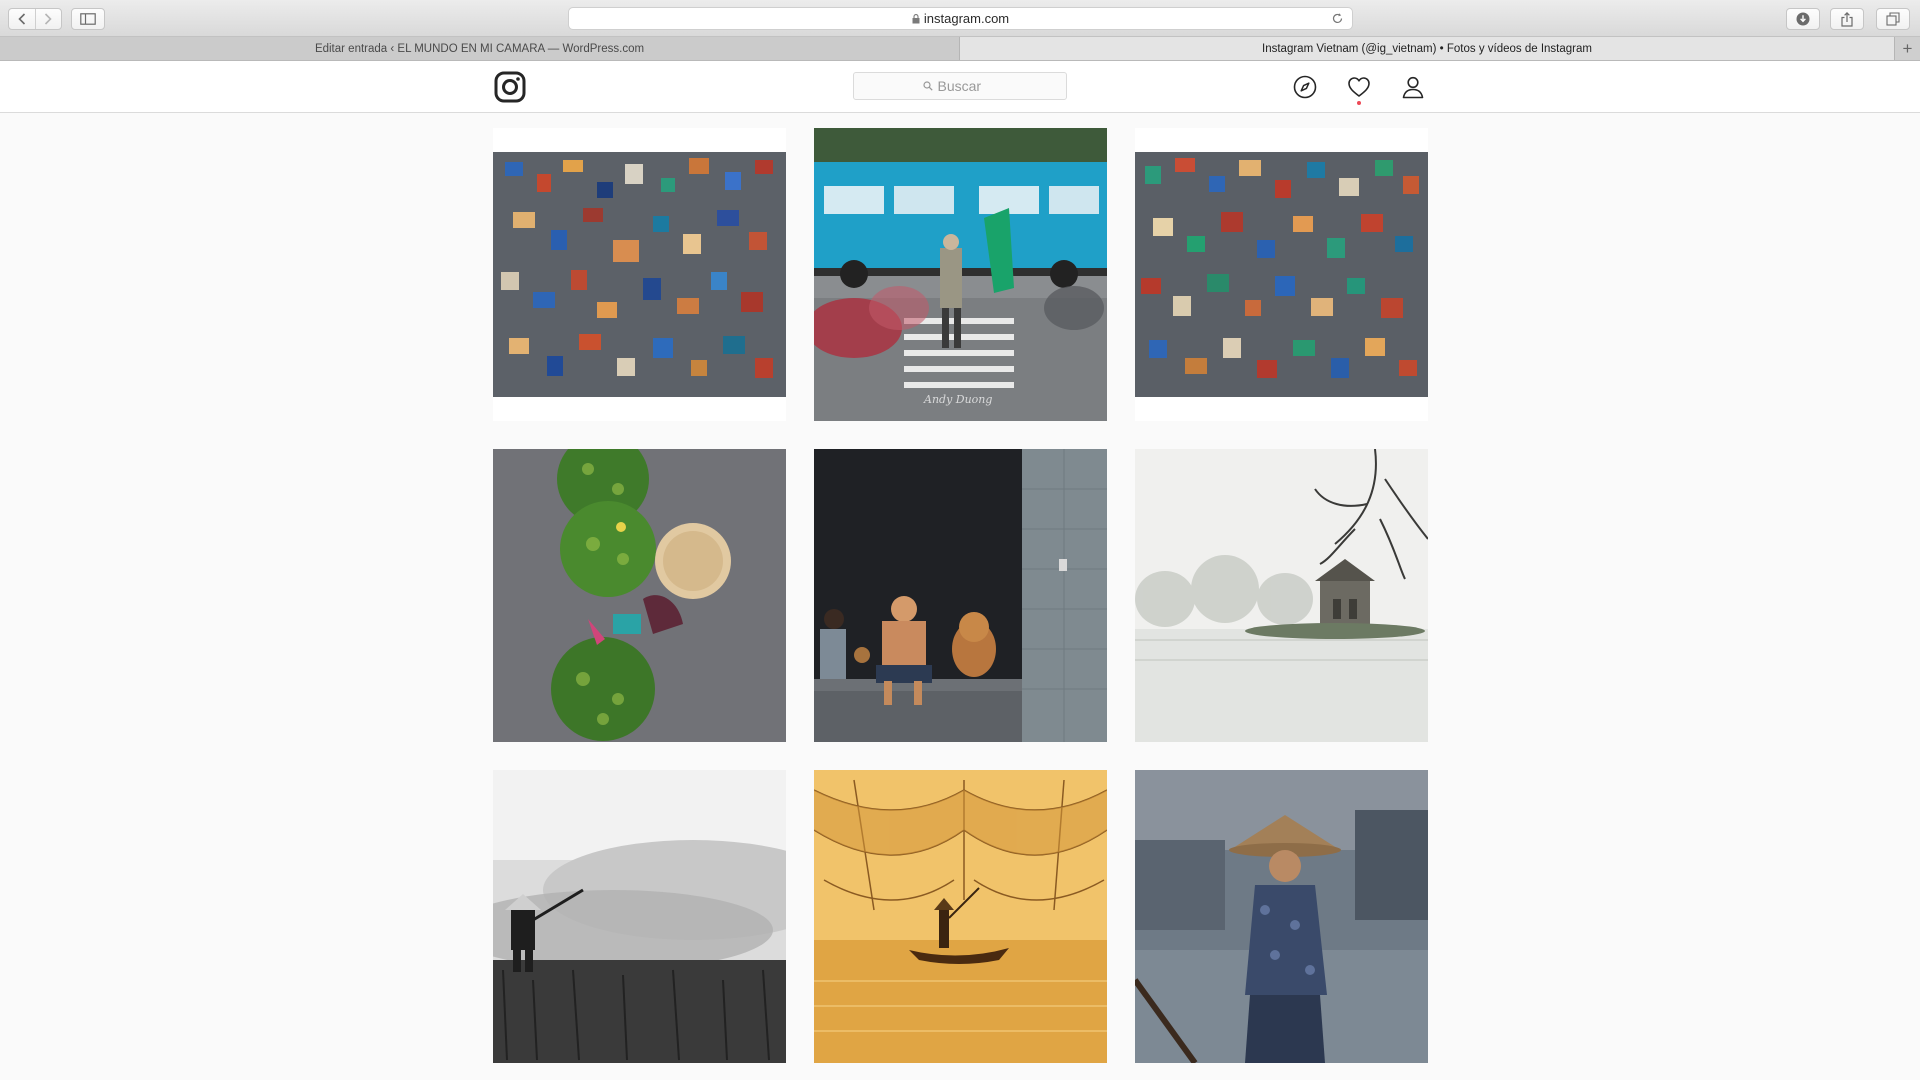 The height and width of the screenshot is (1080, 1920). What do you see at coordinates (1413, 87) in the screenshot?
I see `person-icon` at bounding box center [1413, 87].